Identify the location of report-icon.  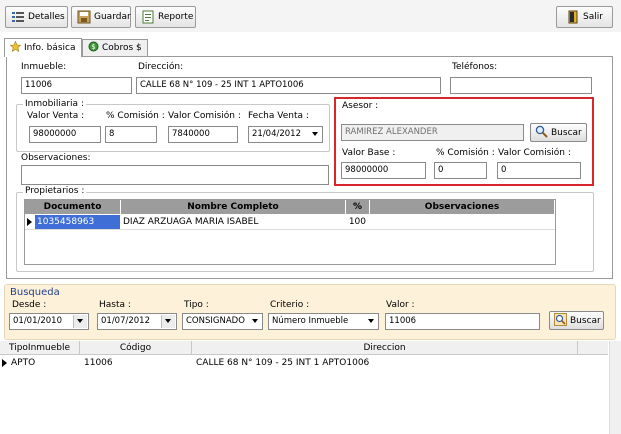
(148, 17).